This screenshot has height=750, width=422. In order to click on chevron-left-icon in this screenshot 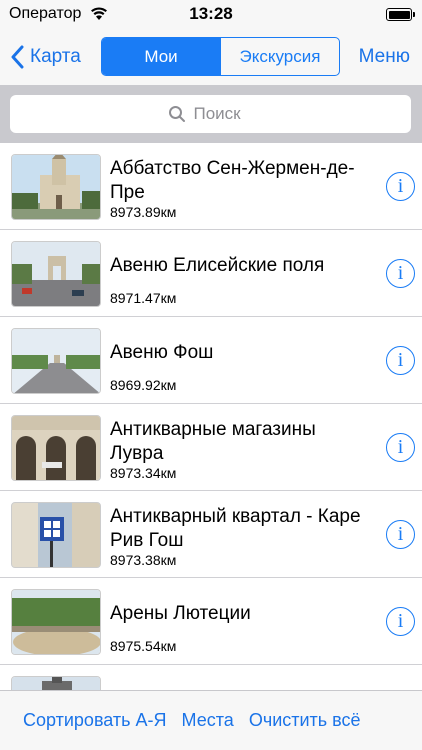, I will do `click(17, 57)`.